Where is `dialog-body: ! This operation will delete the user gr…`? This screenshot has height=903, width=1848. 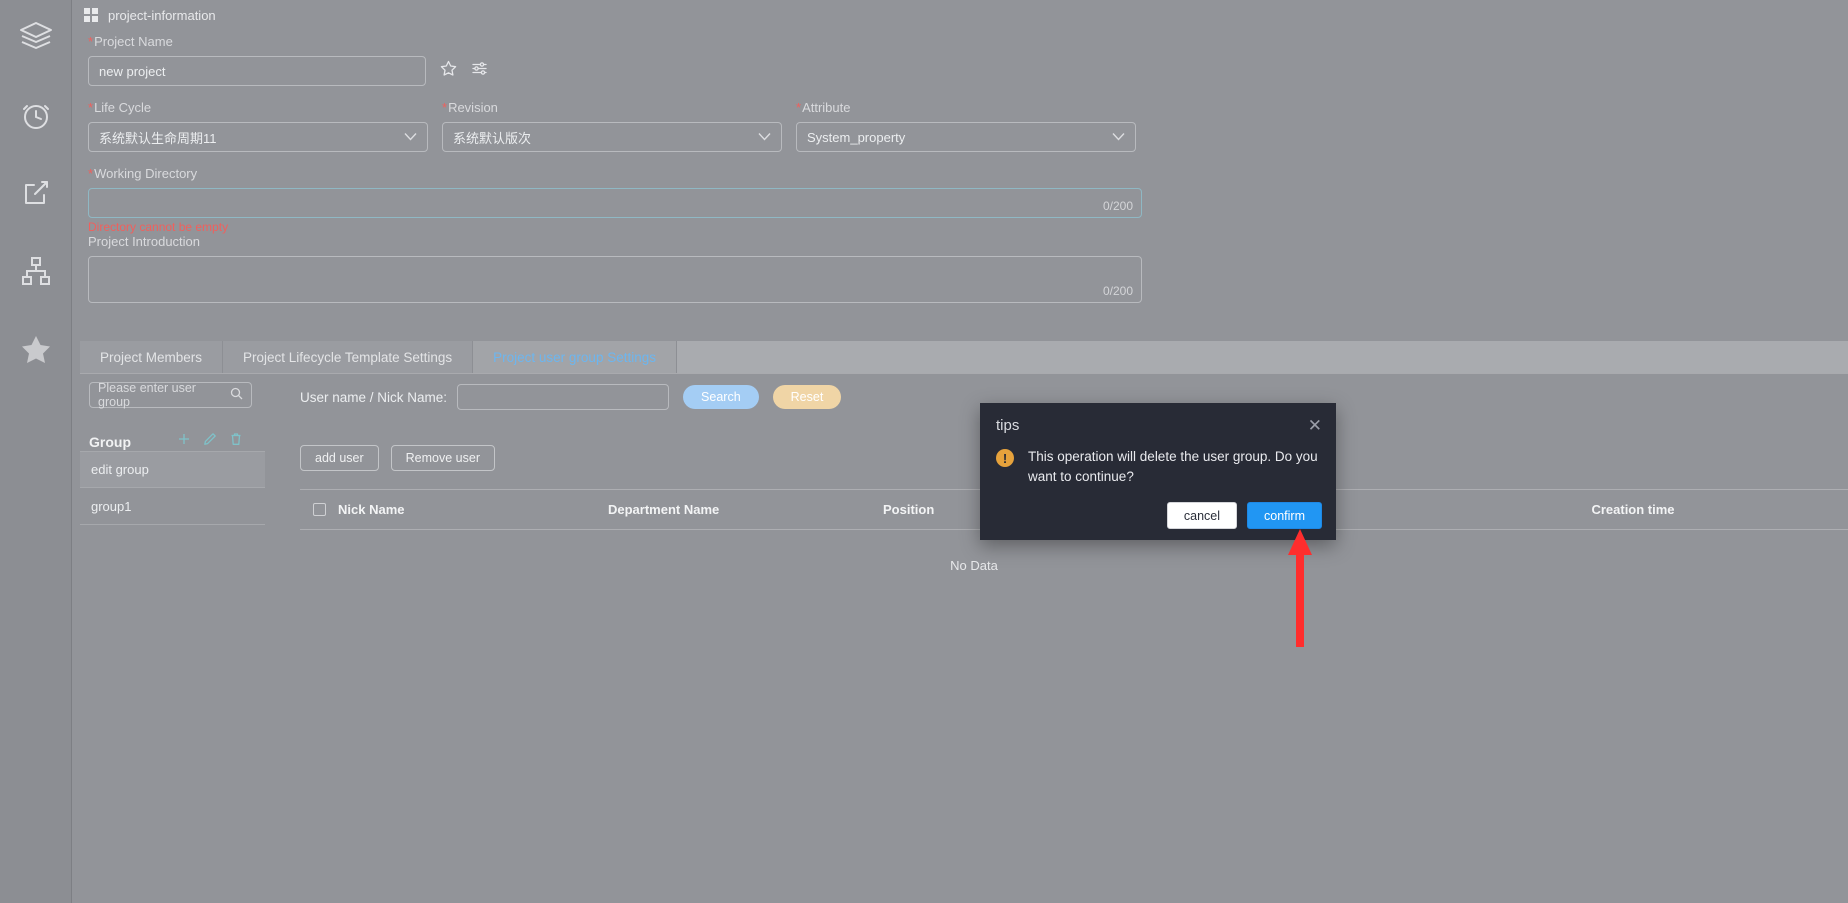
dialog-body: ! This operation will delete the user gr… is located at coordinates (1158, 467).